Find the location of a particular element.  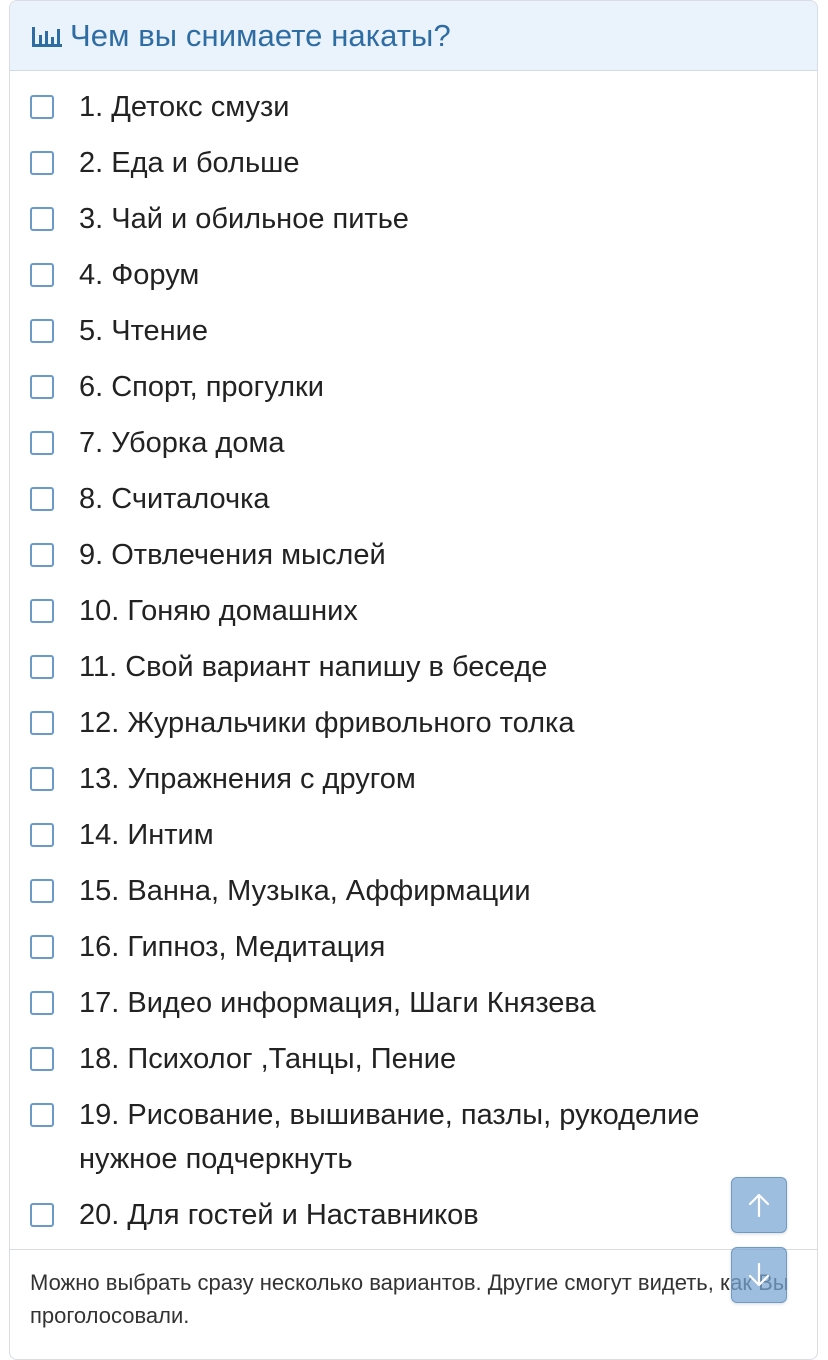

arrow-down-icon is located at coordinates (759, 1274).